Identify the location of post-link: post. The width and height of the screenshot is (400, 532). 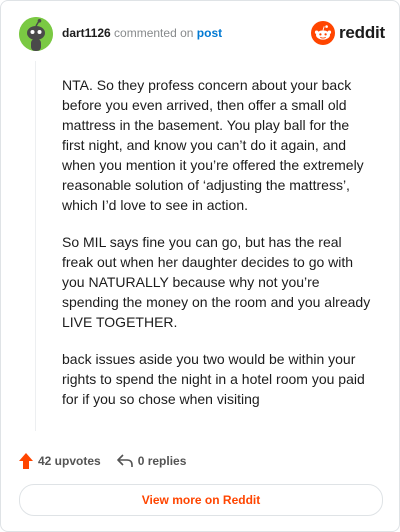
(209, 33).